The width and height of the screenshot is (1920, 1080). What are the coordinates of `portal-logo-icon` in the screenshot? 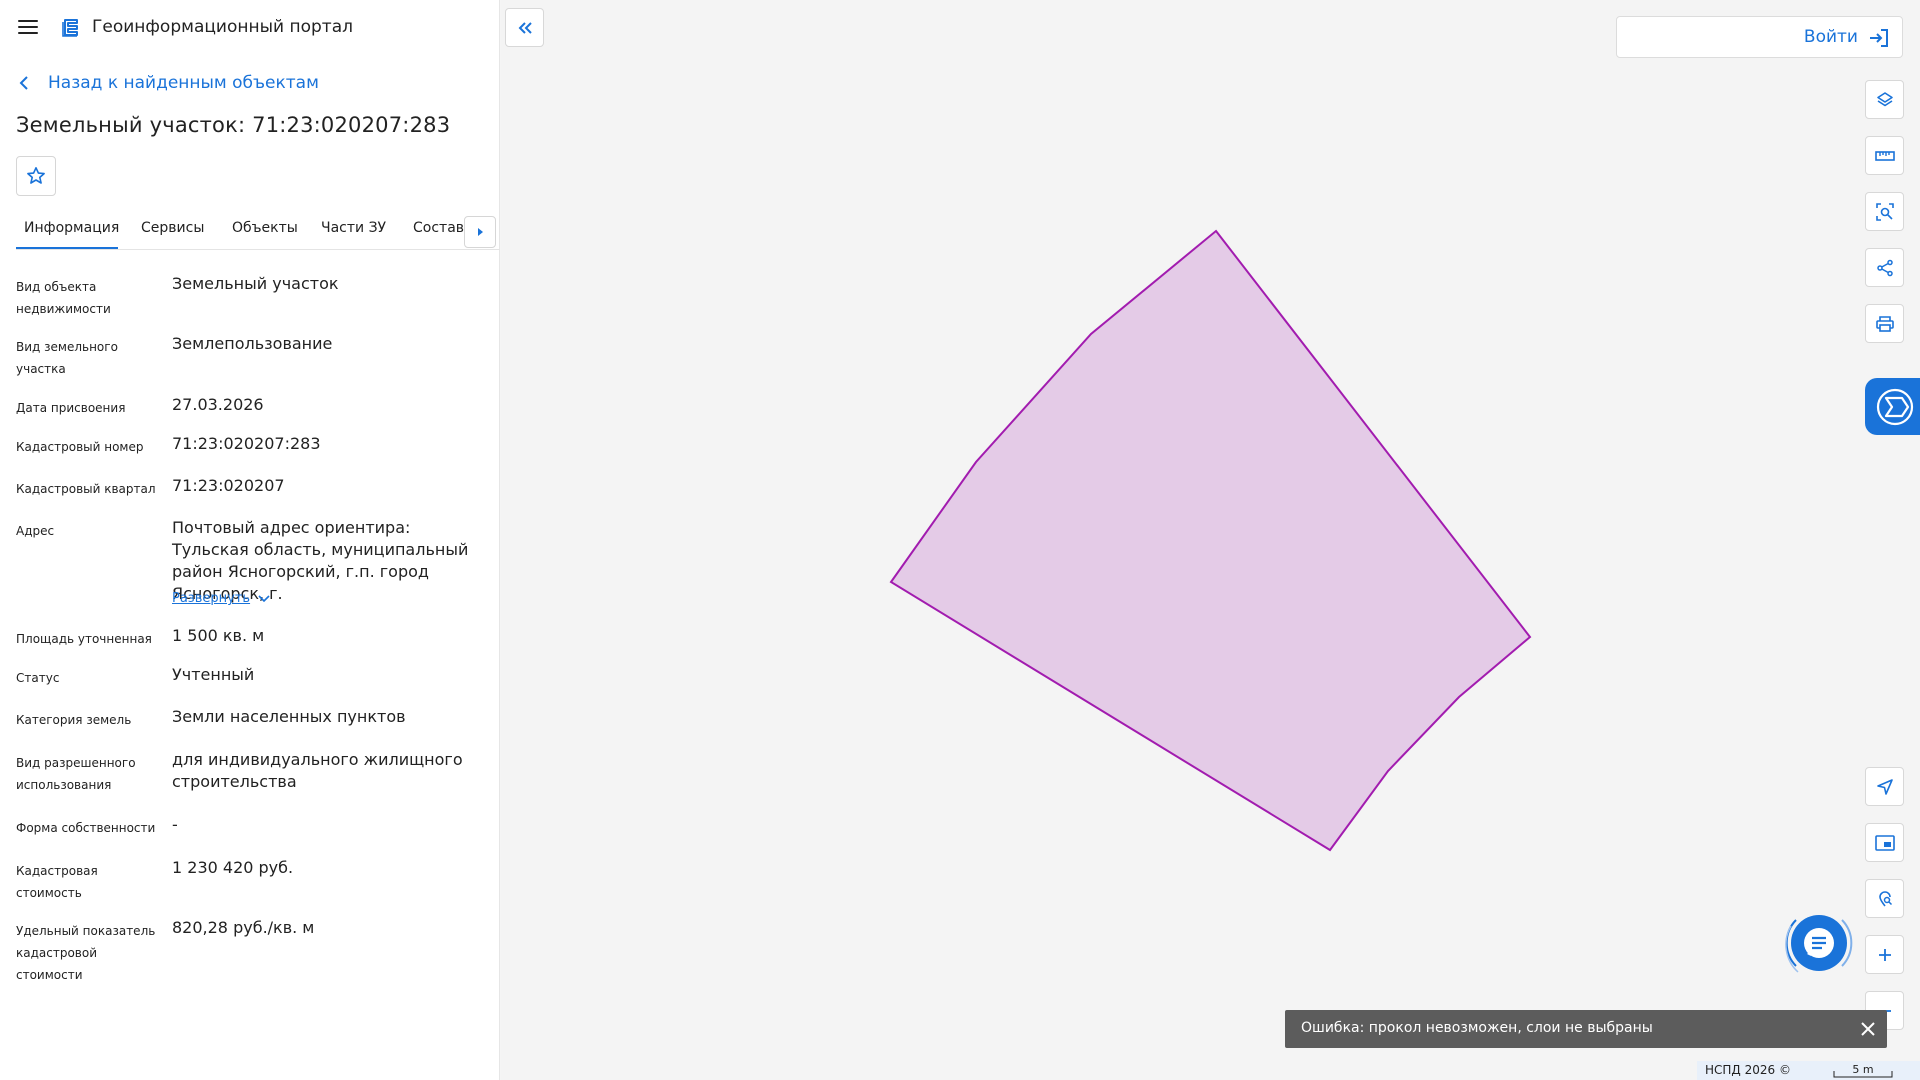 It's located at (71, 28).